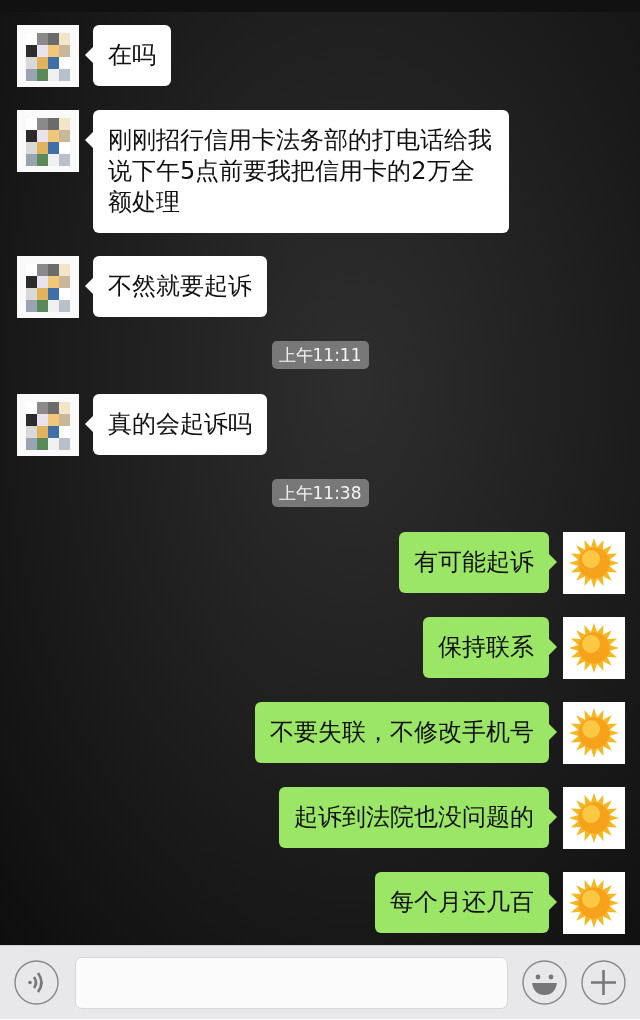 The height and width of the screenshot is (1020, 640). What do you see at coordinates (320, 355) in the screenshot?
I see `timestamp: 上午11:11` at bounding box center [320, 355].